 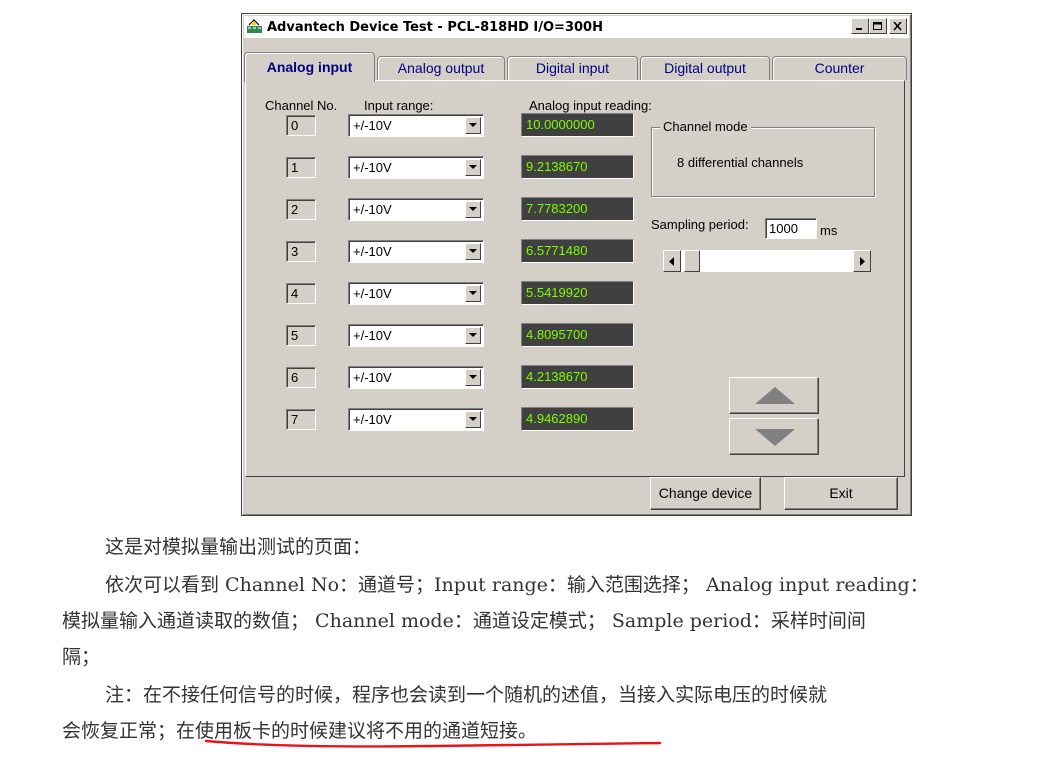 I want to click on analog-reading-display: 5.5419920, so click(x=577, y=293).